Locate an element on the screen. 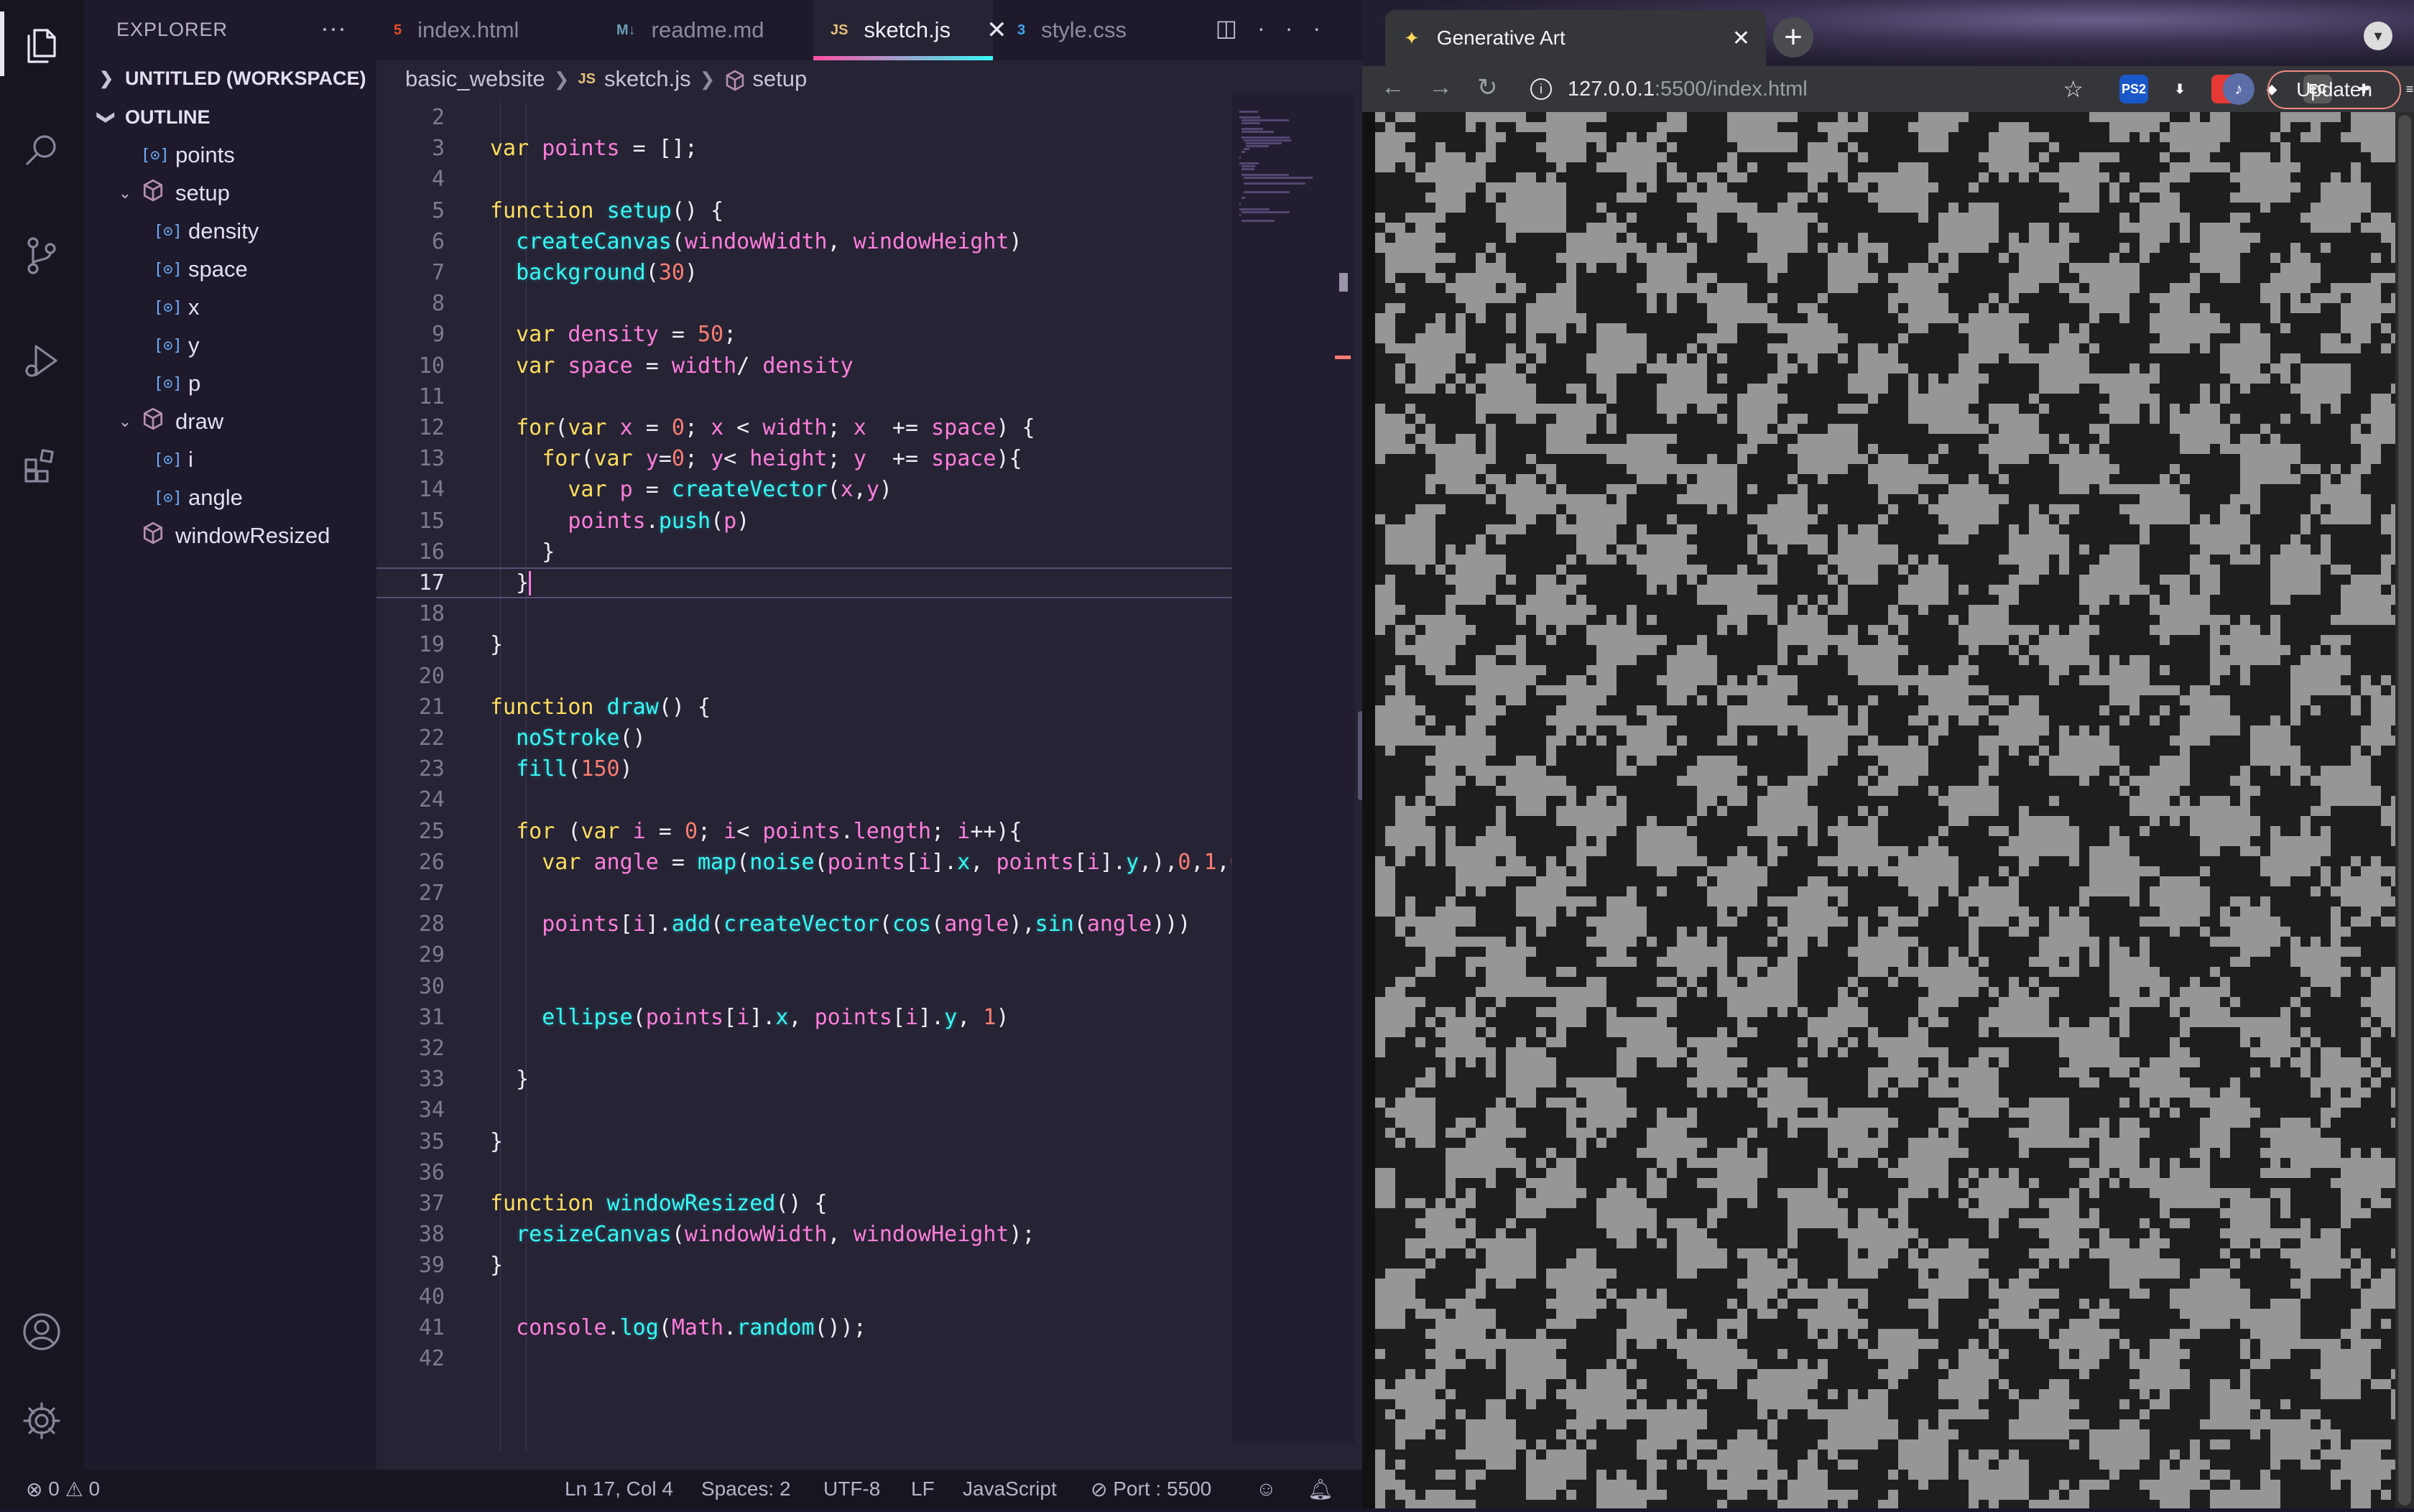 This screenshot has width=2414, height=1512. site-info-icon: i is located at coordinates (1541, 89).